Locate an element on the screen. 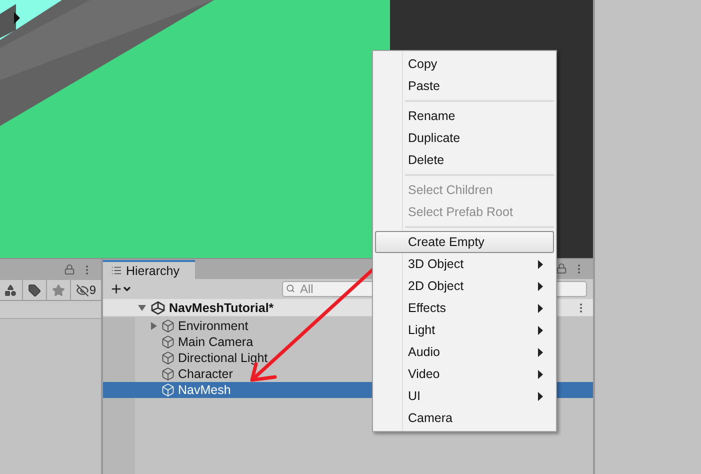 This screenshot has width=701, height=474. list-icon is located at coordinates (116, 270).